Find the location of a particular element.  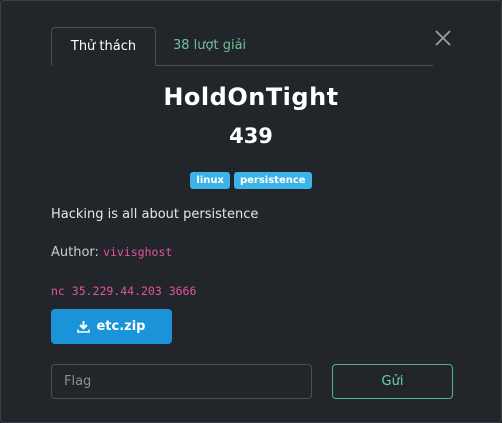

file-name: etc.zip is located at coordinates (121, 326).